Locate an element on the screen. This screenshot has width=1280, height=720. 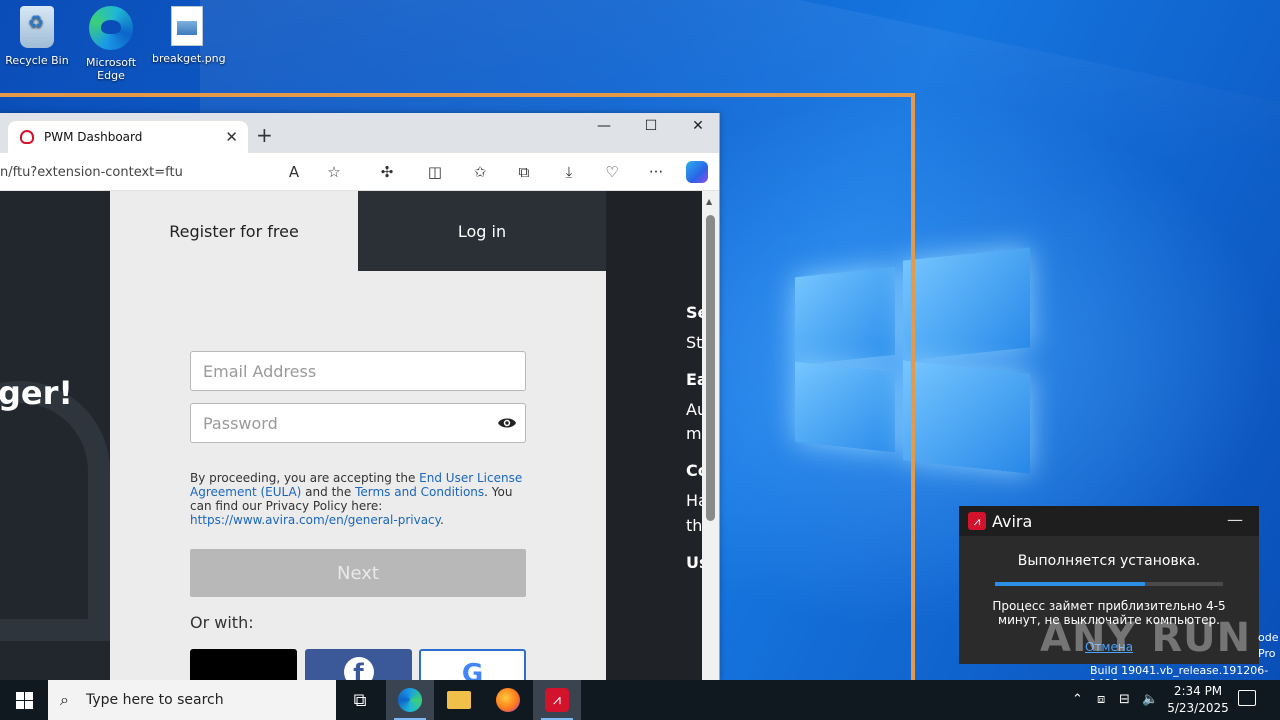
desktop-icon-label: Recycle Bin is located at coordinates (37, 60).